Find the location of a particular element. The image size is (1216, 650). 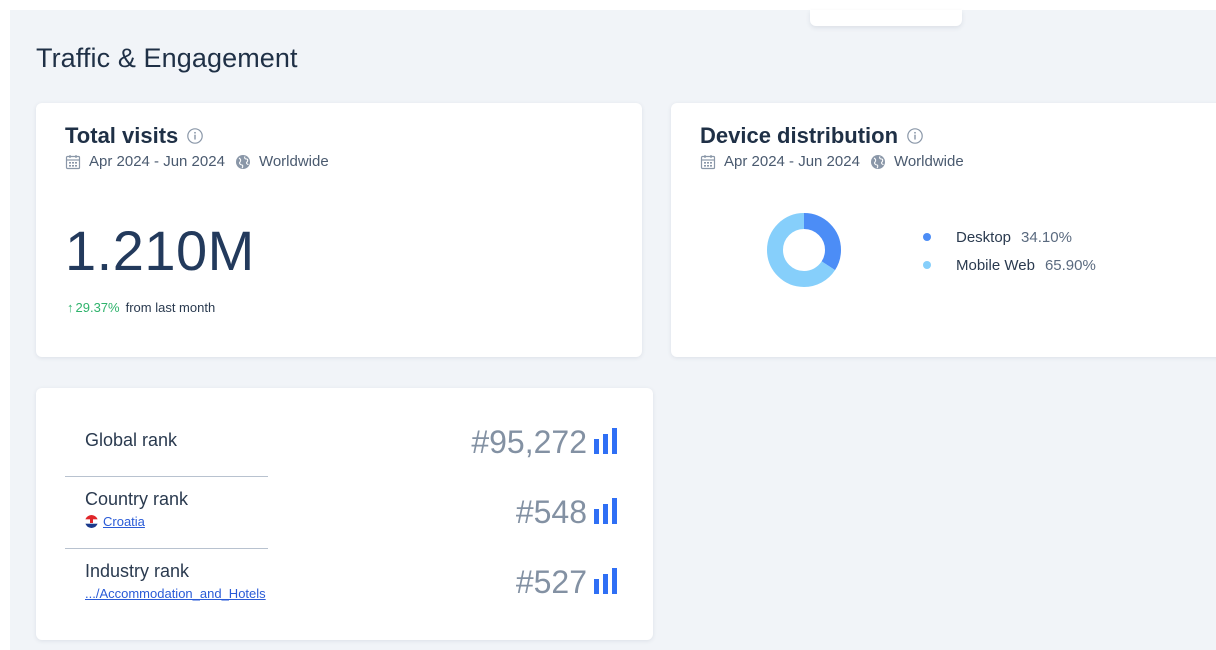

croatia-flag-icon is located at coordinates (91, 521).